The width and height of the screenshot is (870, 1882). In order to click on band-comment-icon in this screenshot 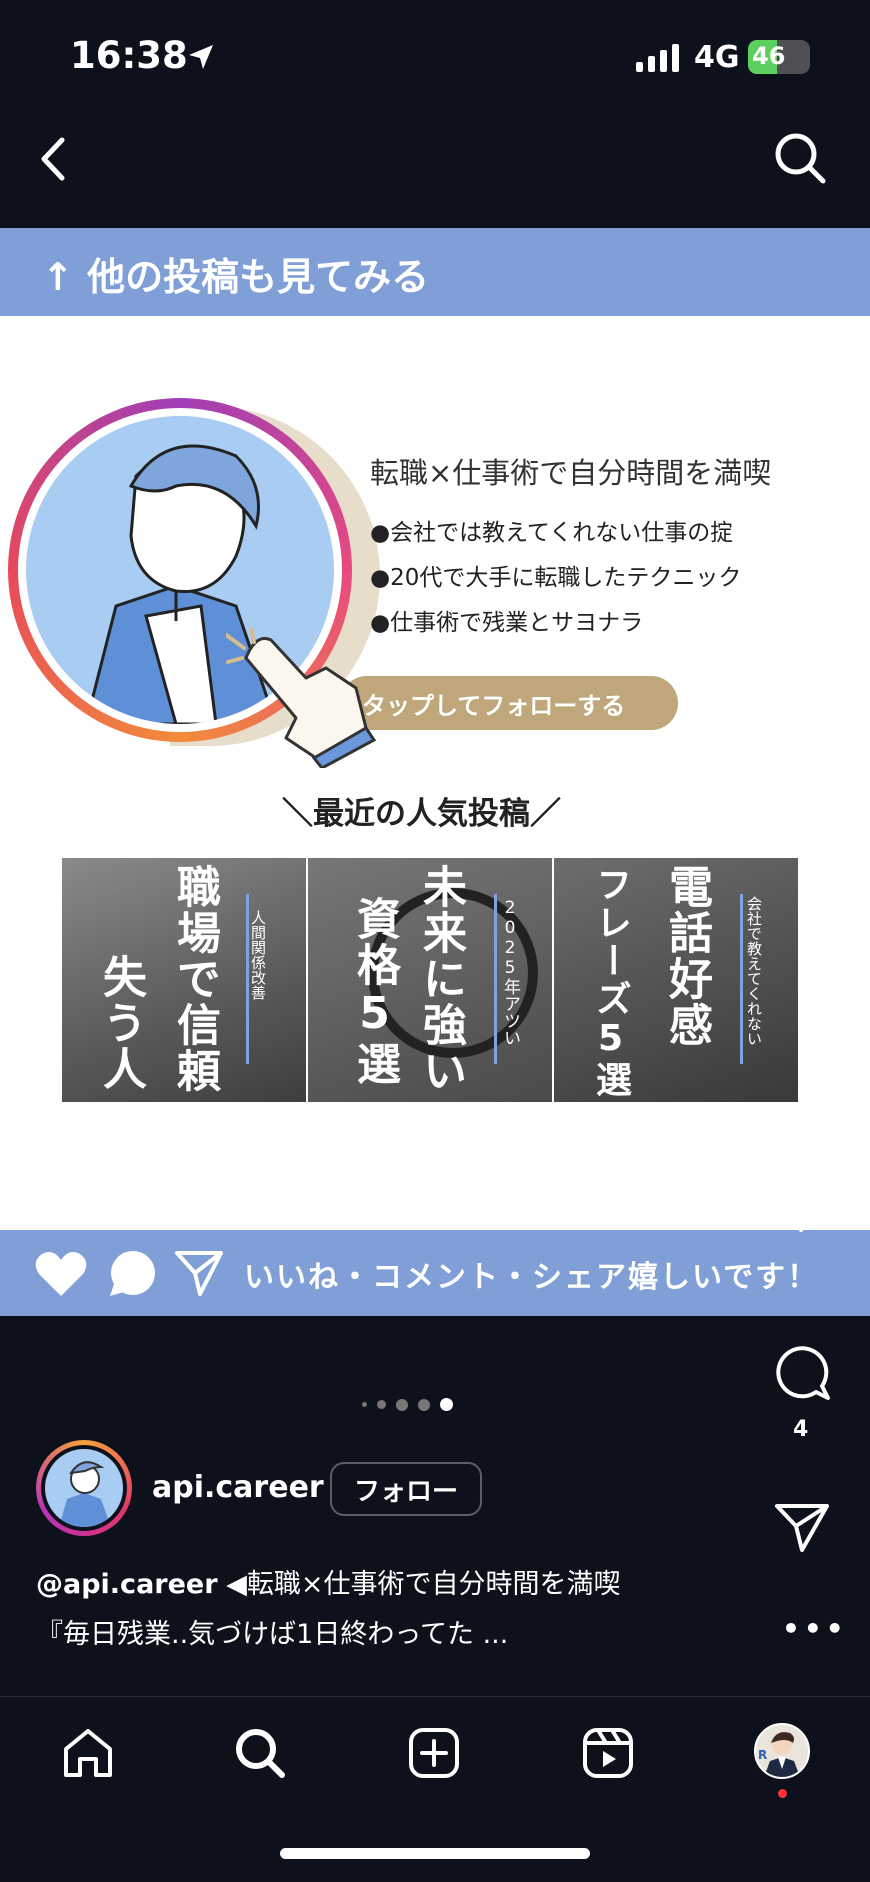, I will do `click(132, 1273)`.